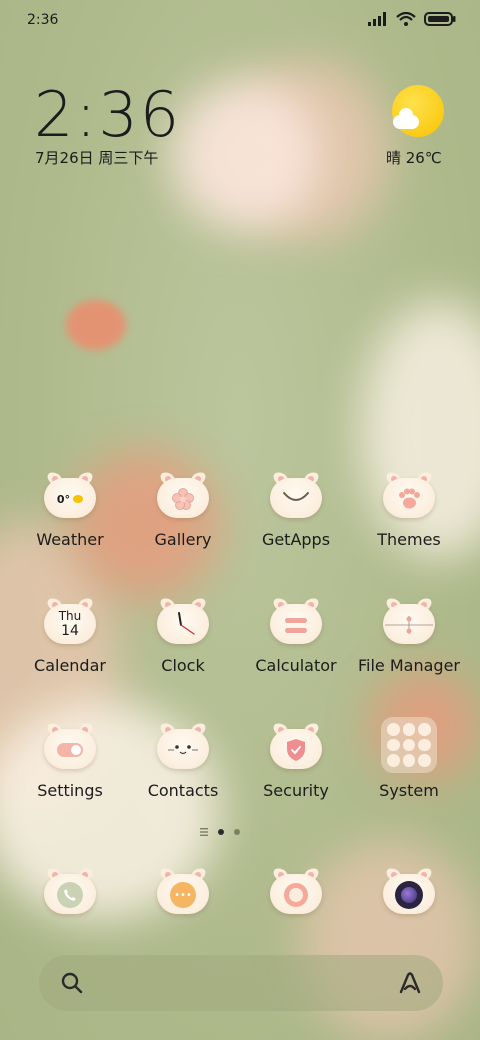  Describe the element at coordinates (107, 114) in the screenshot. I see `clock-widget-time: 2:36` at that location.